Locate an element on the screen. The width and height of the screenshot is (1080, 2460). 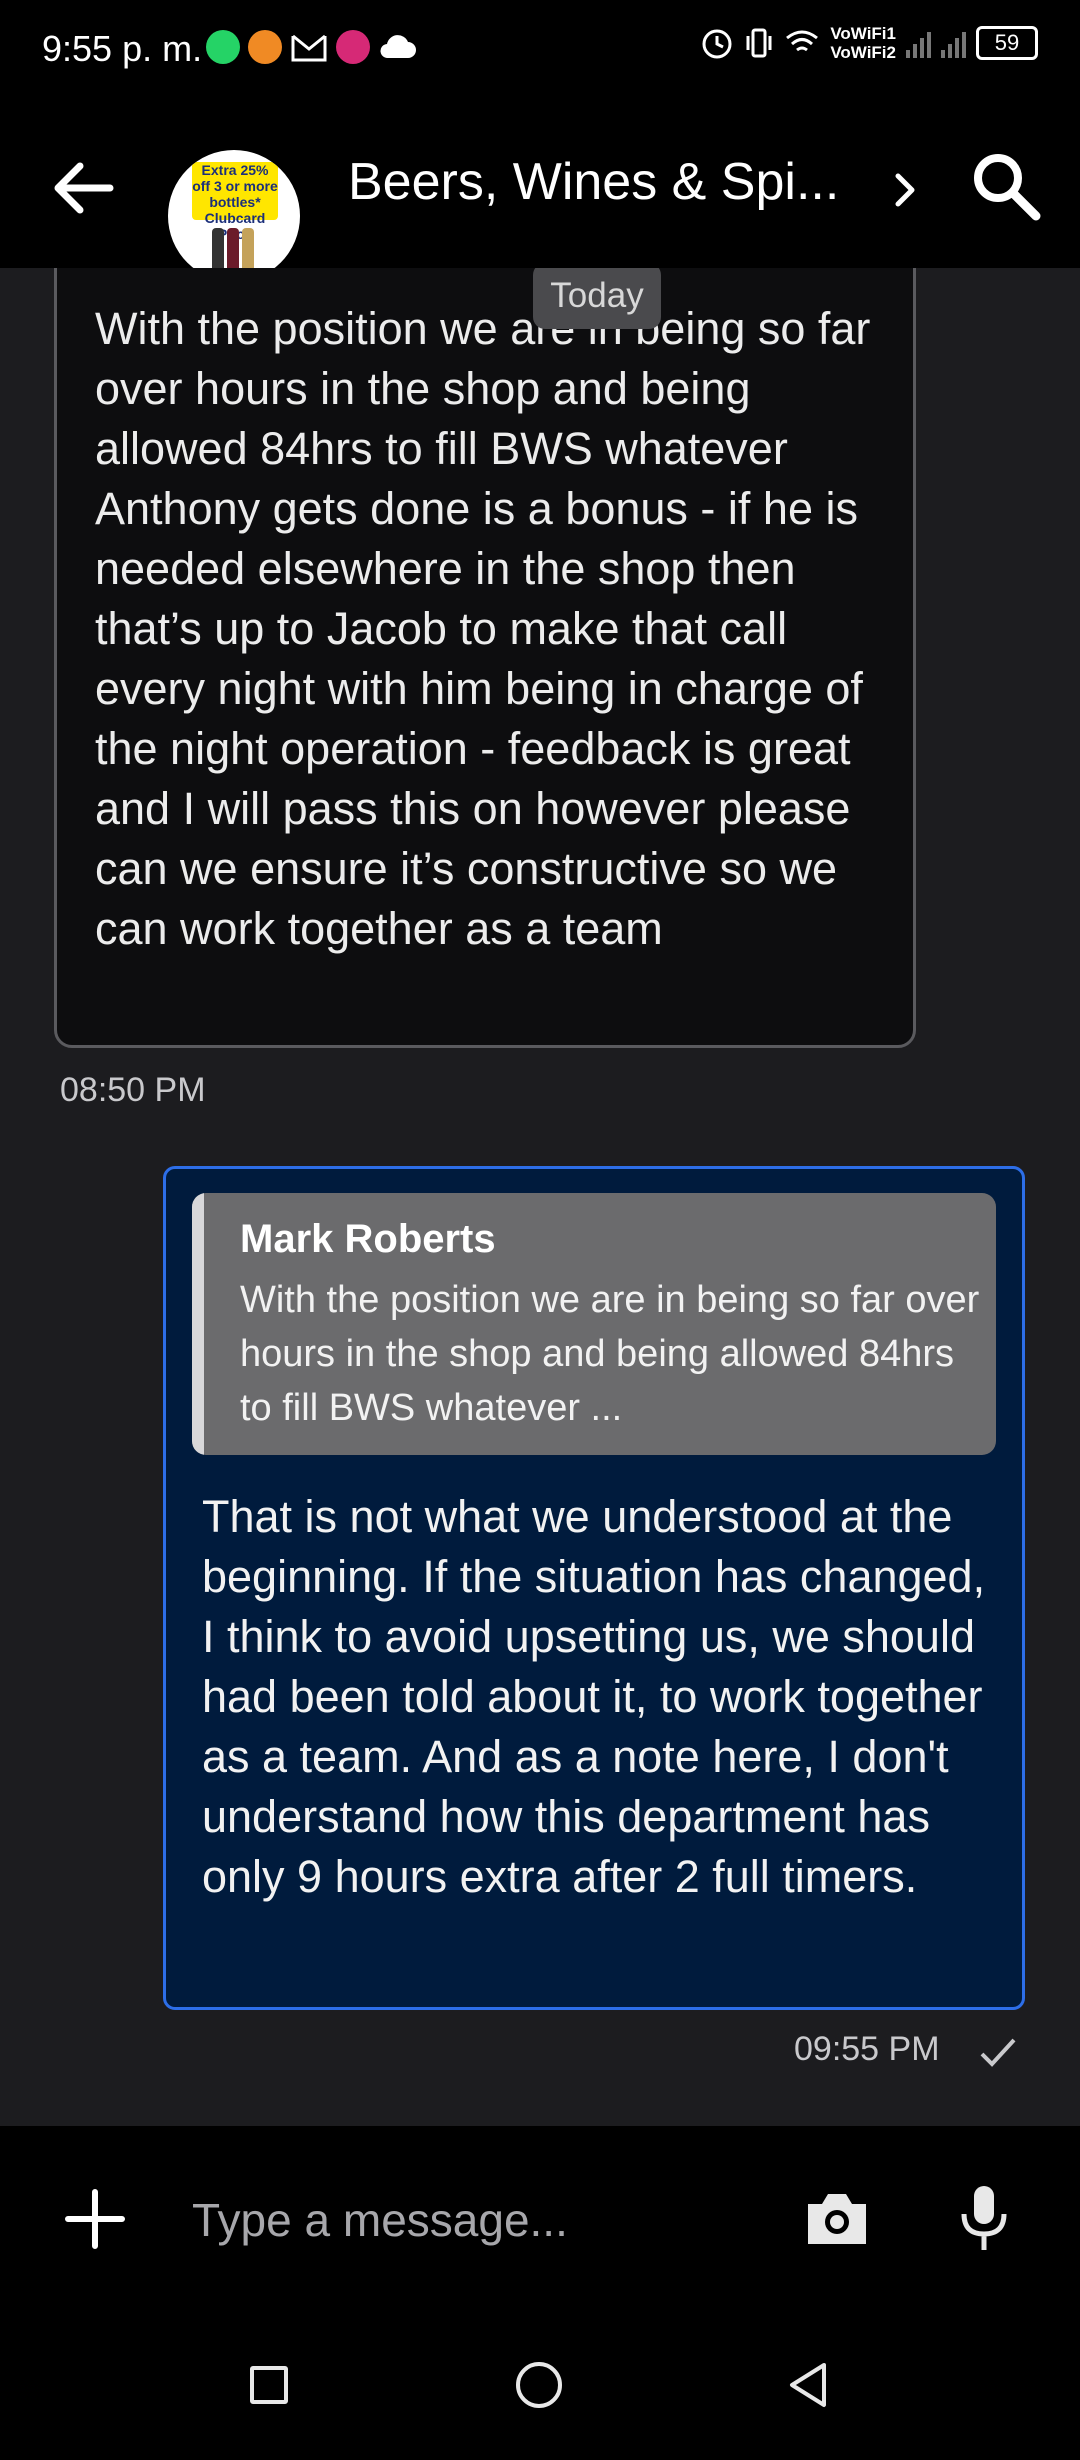
system-navigation-bar is located at coordinates (540, 2385).